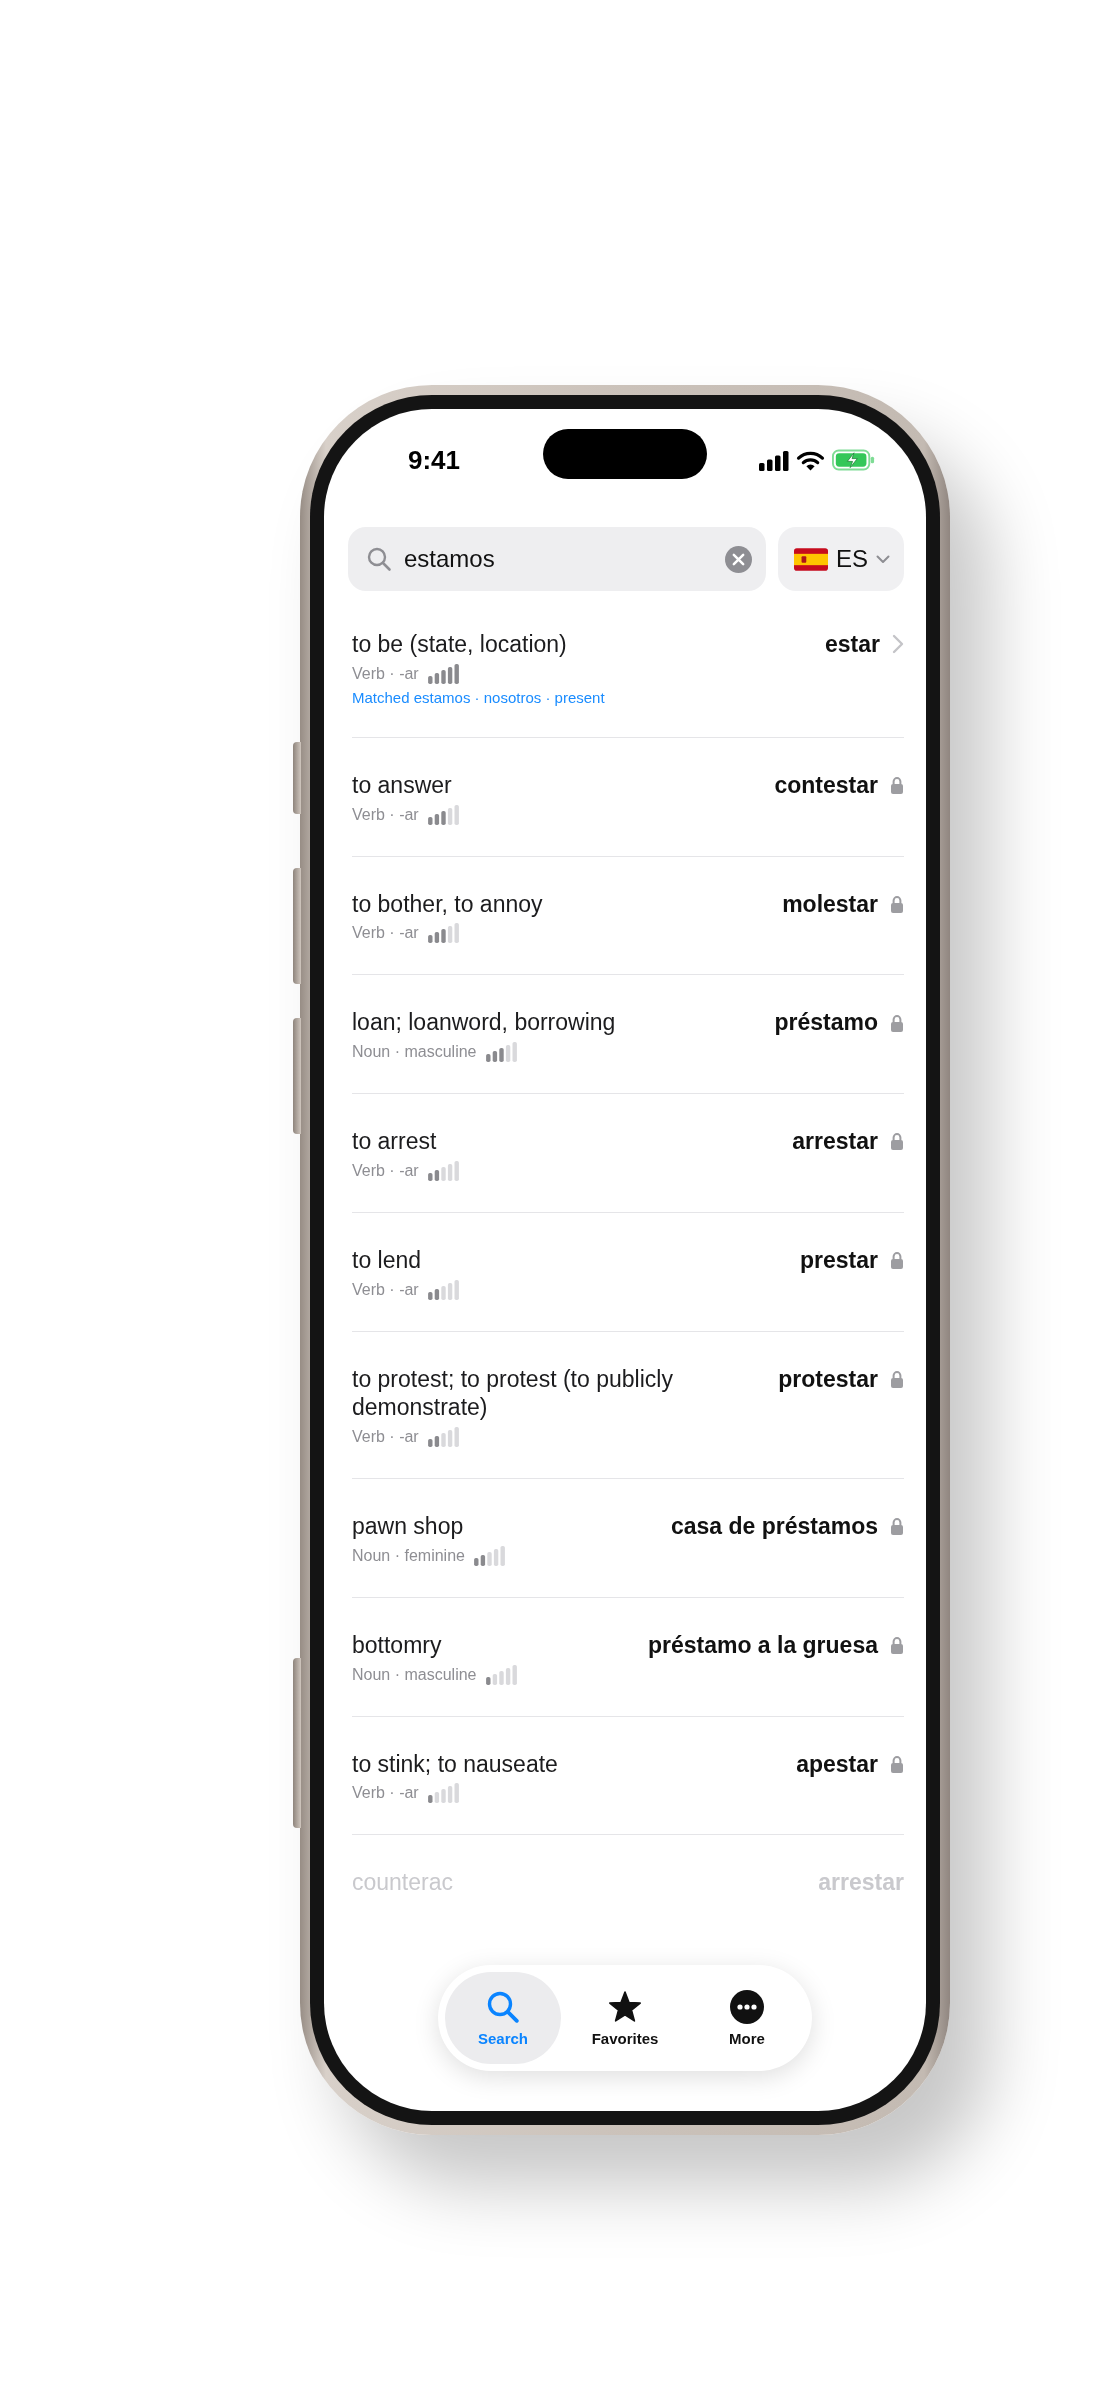  What do you see at coordinates (828, 1379) in the screenshot?
I see `headword: protestar` at bounding box center [828, 1379].